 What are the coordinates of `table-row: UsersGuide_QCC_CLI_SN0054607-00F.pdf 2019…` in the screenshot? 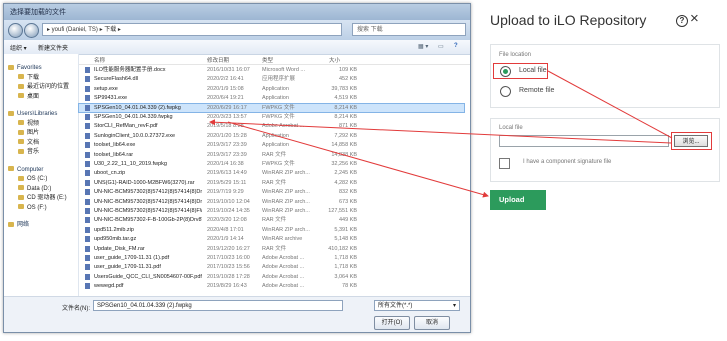 It's located at (271, 277).